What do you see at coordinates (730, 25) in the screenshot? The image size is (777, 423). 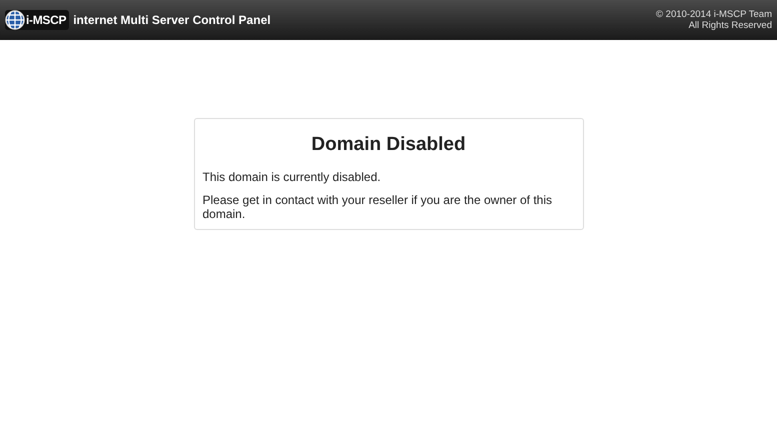 I see `rights-text: All Rights Reserved` at bounding box center [730, 25].